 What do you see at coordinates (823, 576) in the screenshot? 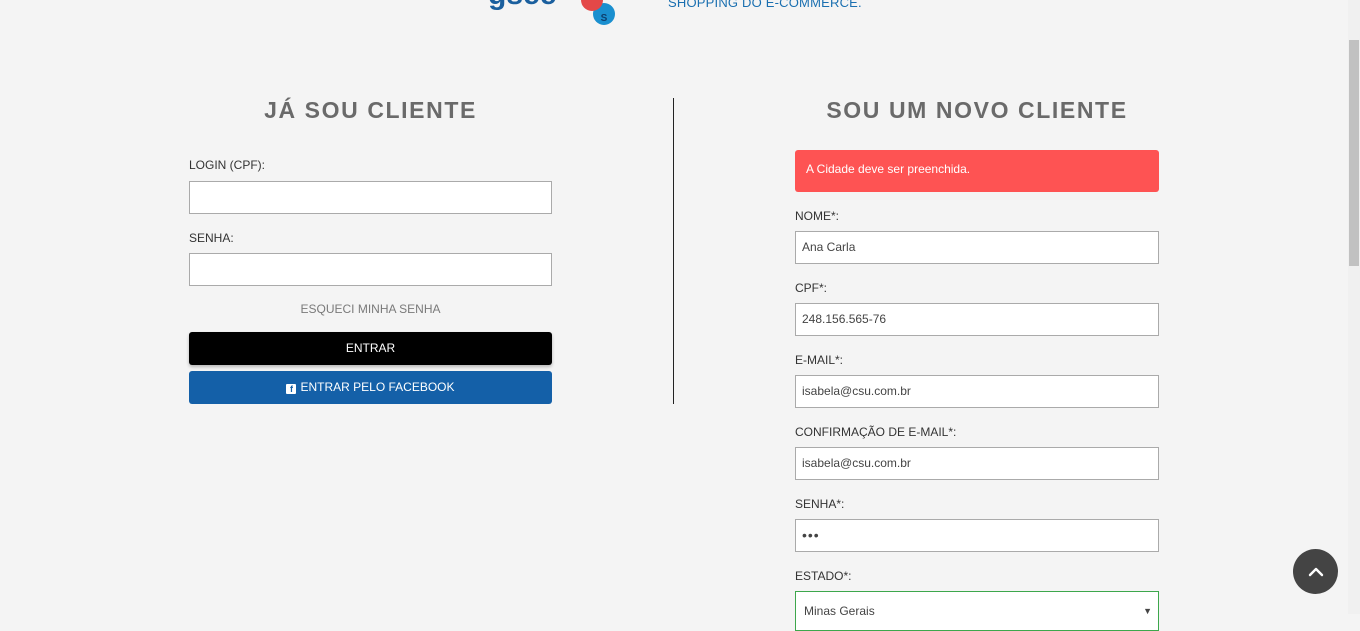
I see `state-label: ESTADO*:` at bounding box center [823, 576].